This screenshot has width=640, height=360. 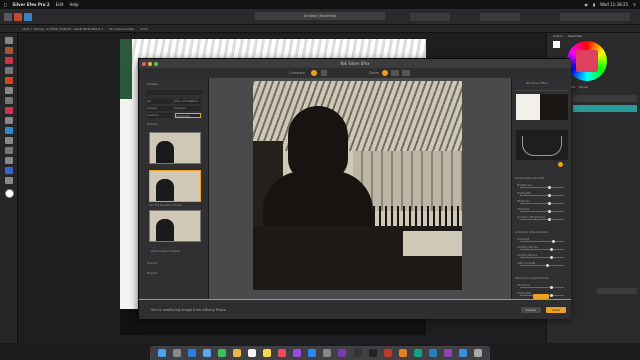 I want to click on menu-edit: Edit, so click(x=60, y=4).